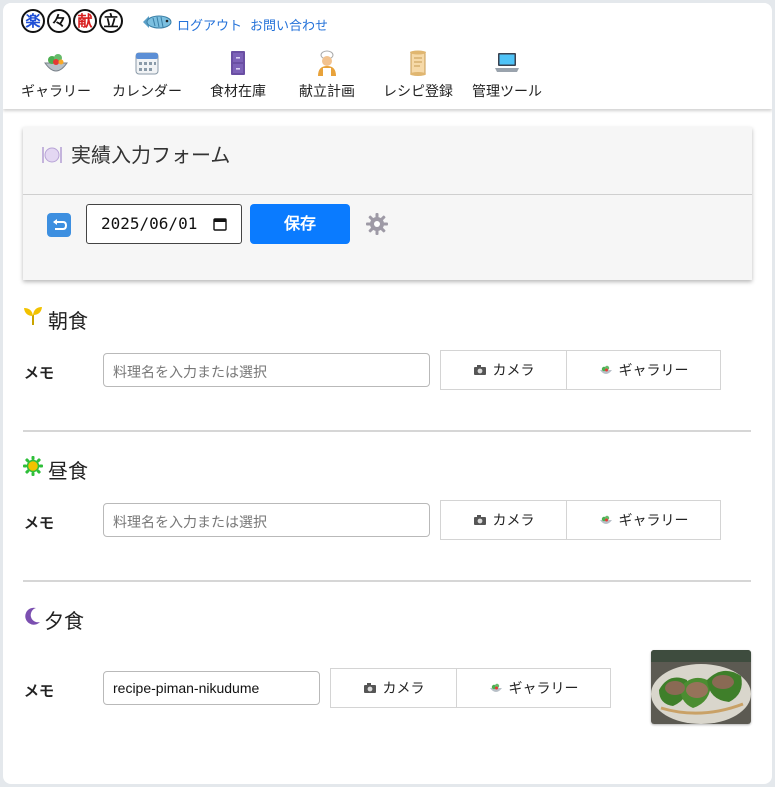 The height and width of the screenshot is (787, 775). What do you see at coordinates (327, 92) in the screenshot?
I see `nav-label: 献立計画` at bounding box center [327, 92].